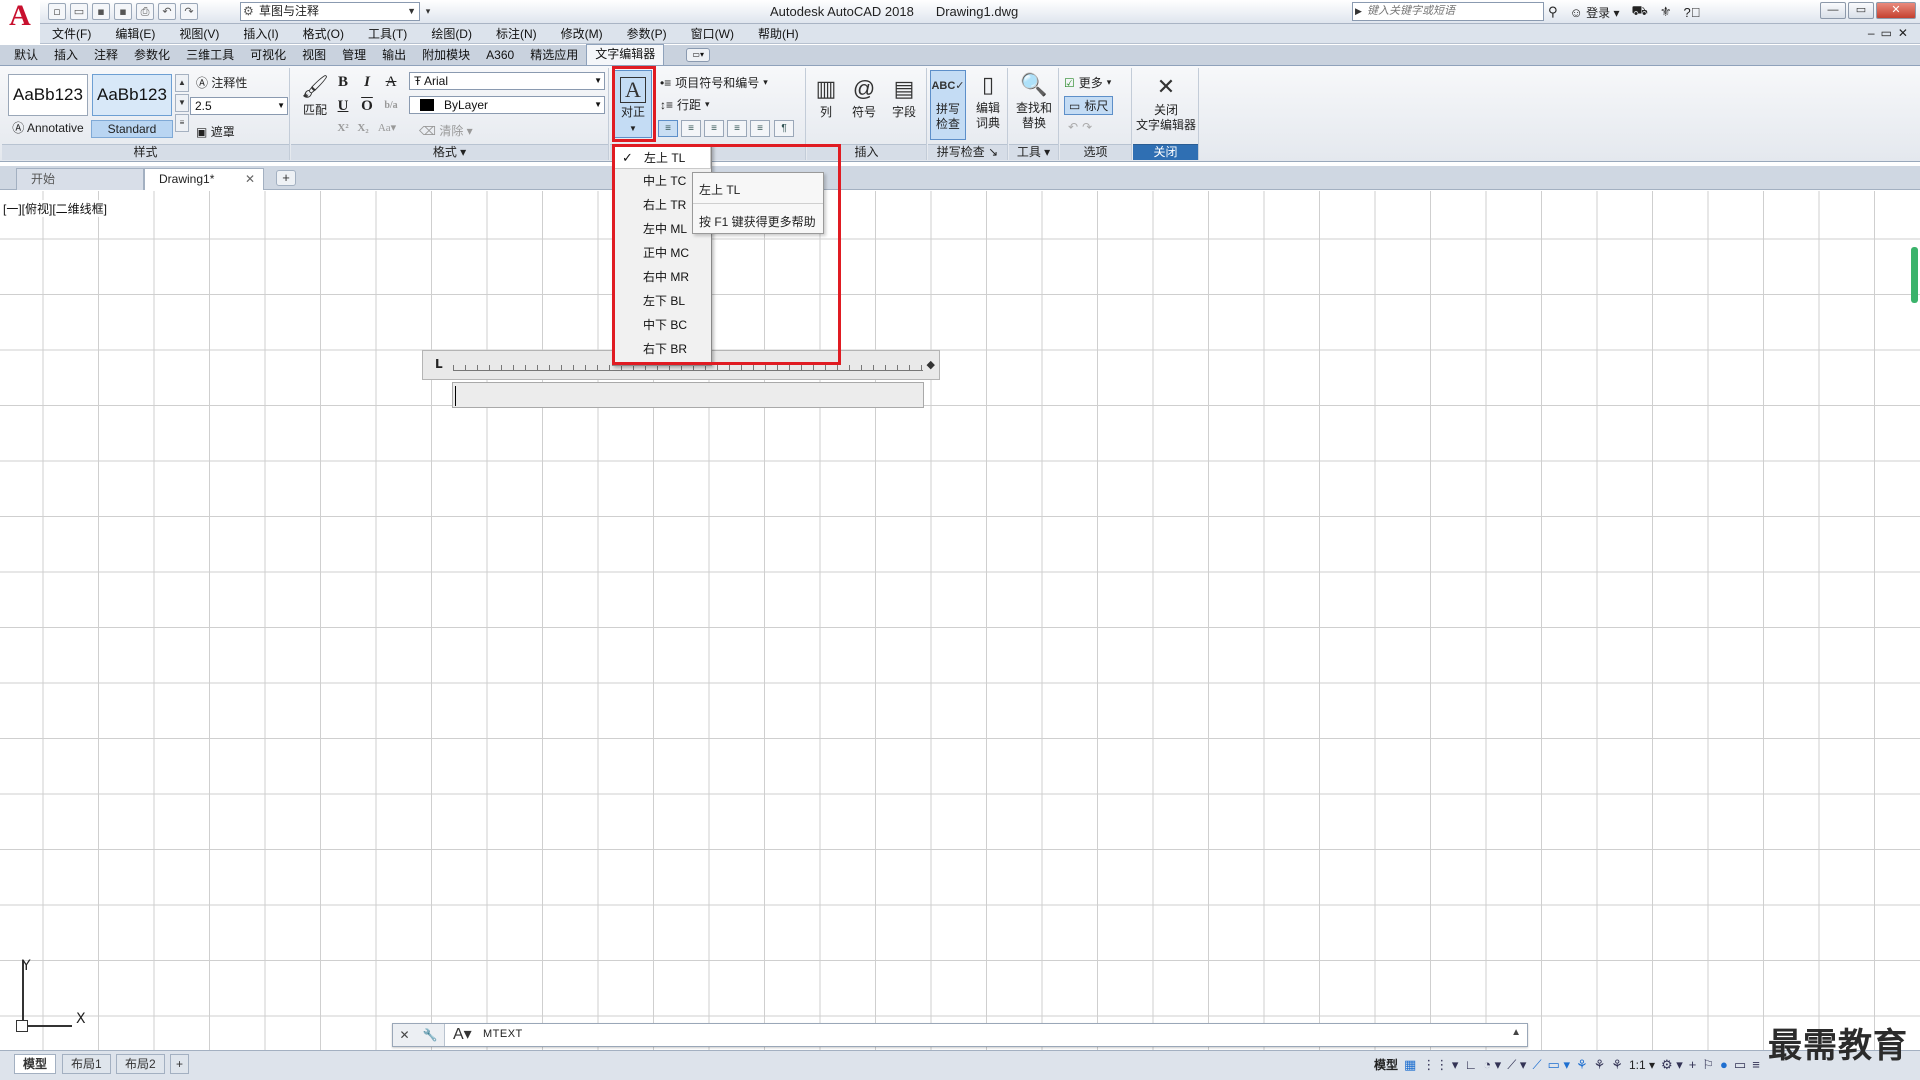 This screenshot has width=1920, height=1080. I want to click on menu-tools: 工具(T), so click(387, 33).